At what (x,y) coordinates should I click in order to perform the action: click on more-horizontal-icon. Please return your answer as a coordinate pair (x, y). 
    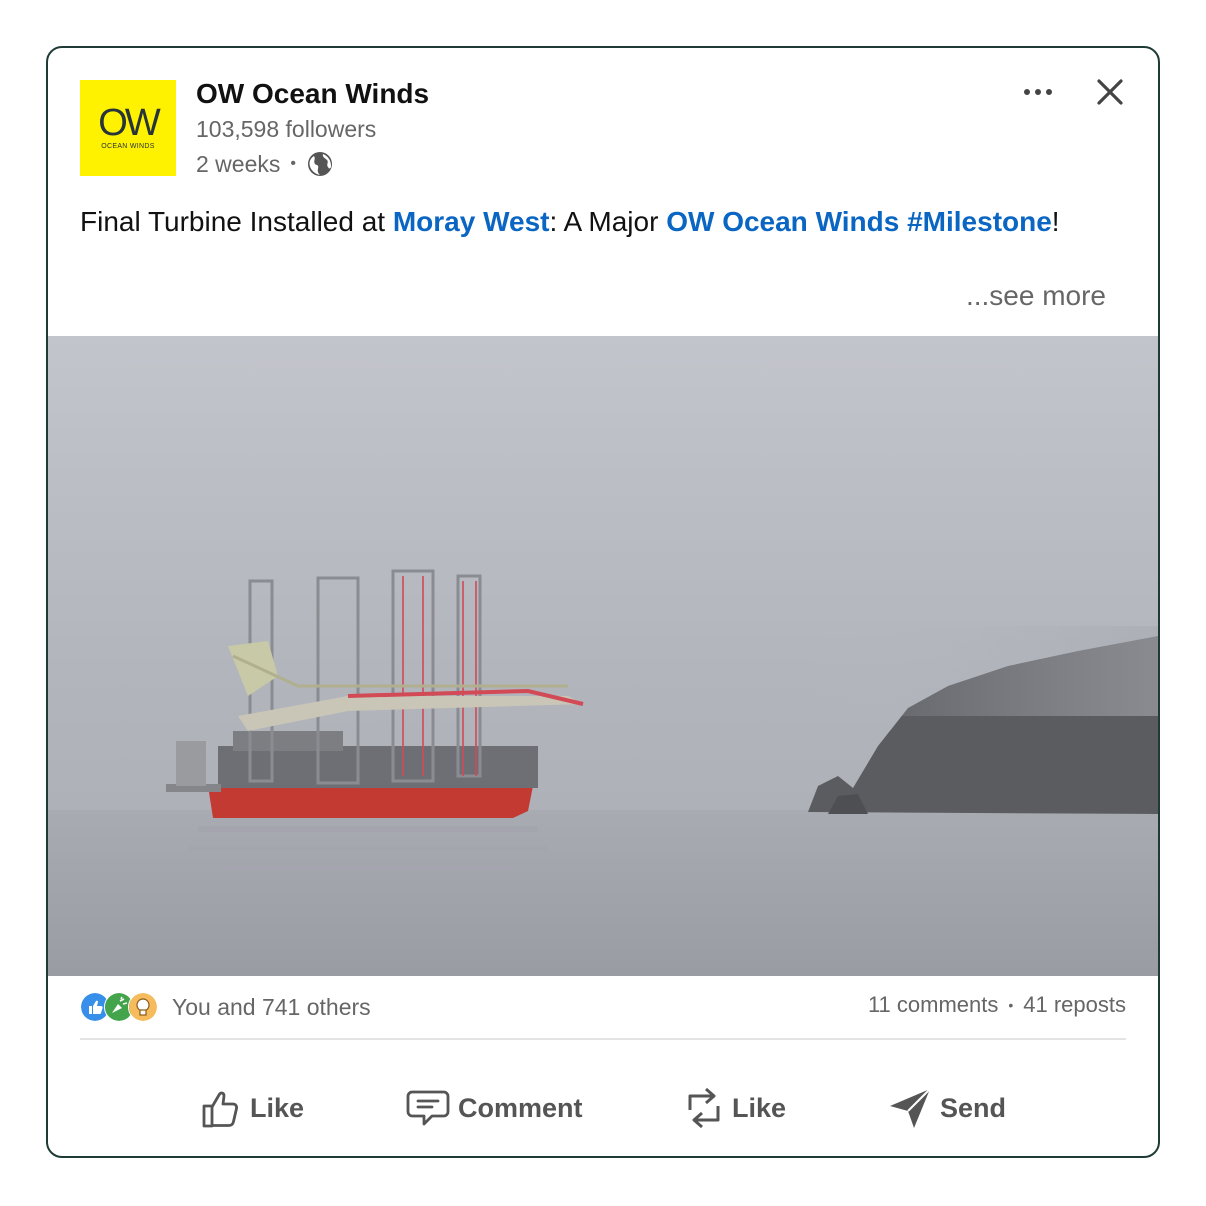
    Looking at the image, I should click on (1038, 92).